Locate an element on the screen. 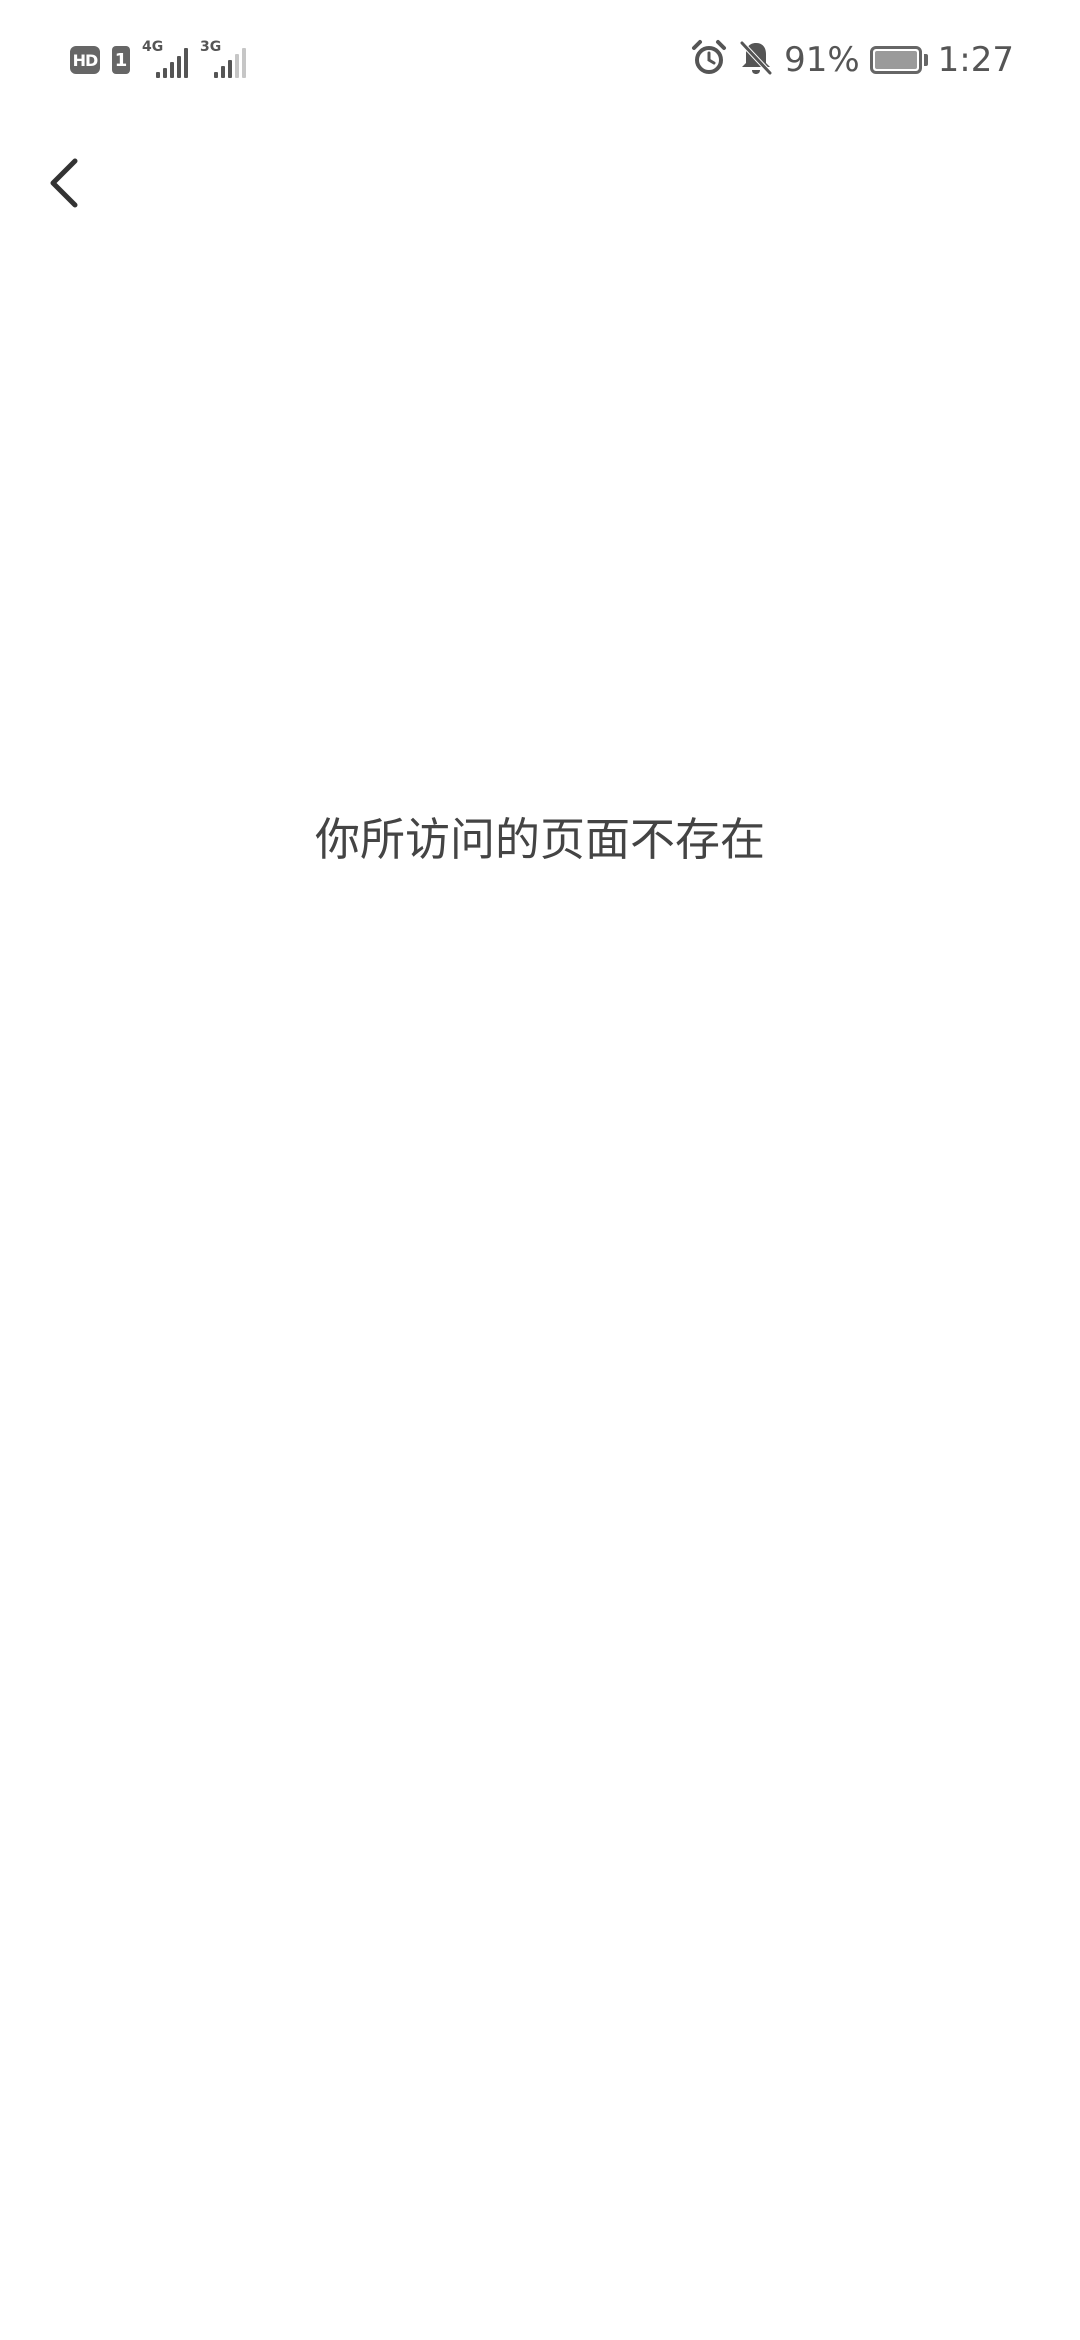 This screenshot has height=2340, width=1080. alarm-icon is located at coordinates (709, 60).